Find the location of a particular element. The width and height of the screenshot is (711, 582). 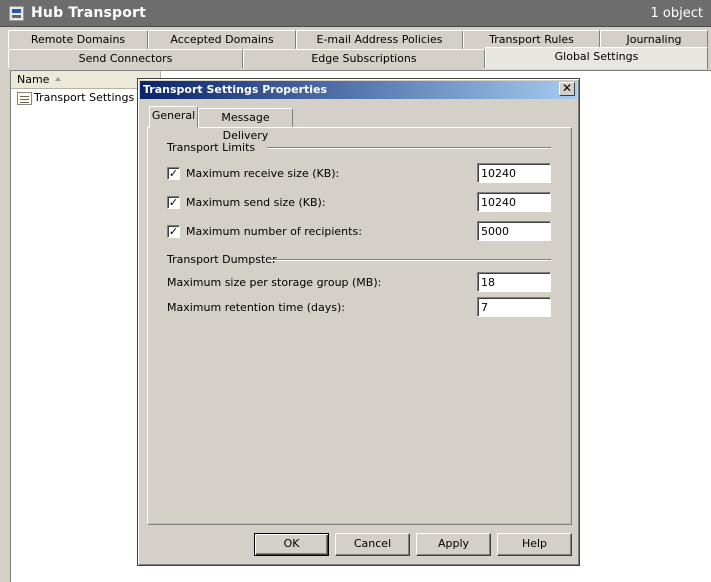

max-receive-input is located at coordinates (514, 173).